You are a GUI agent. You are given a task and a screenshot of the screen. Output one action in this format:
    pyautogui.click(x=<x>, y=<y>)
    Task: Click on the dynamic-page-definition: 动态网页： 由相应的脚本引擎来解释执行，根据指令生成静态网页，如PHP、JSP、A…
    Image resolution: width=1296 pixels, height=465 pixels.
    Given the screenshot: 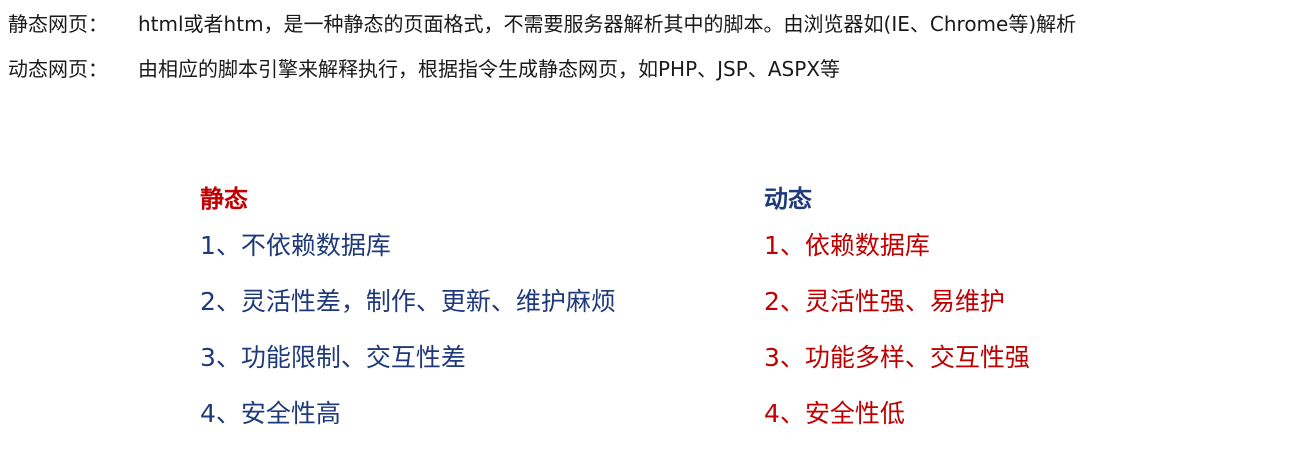 What is the action you would take?
    pyautogui.click(x=424, y=69)
    